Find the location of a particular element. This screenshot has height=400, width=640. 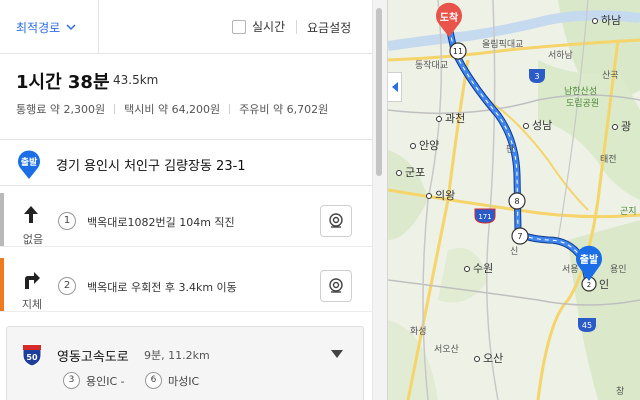

svg-text: 45 is located at coordinates (587, 325).